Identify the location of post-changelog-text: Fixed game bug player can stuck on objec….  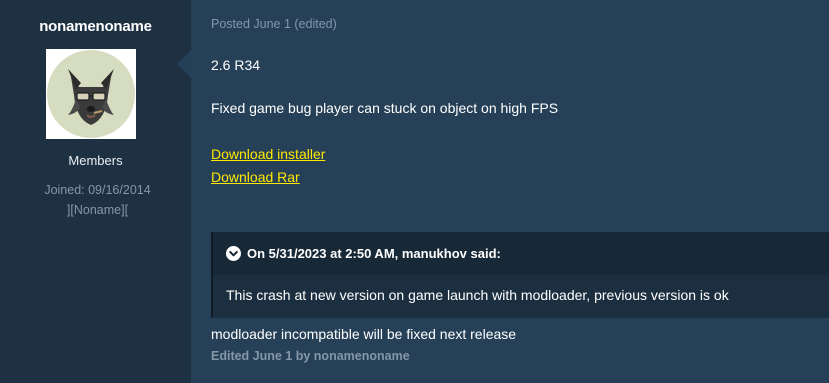
(385, 108).